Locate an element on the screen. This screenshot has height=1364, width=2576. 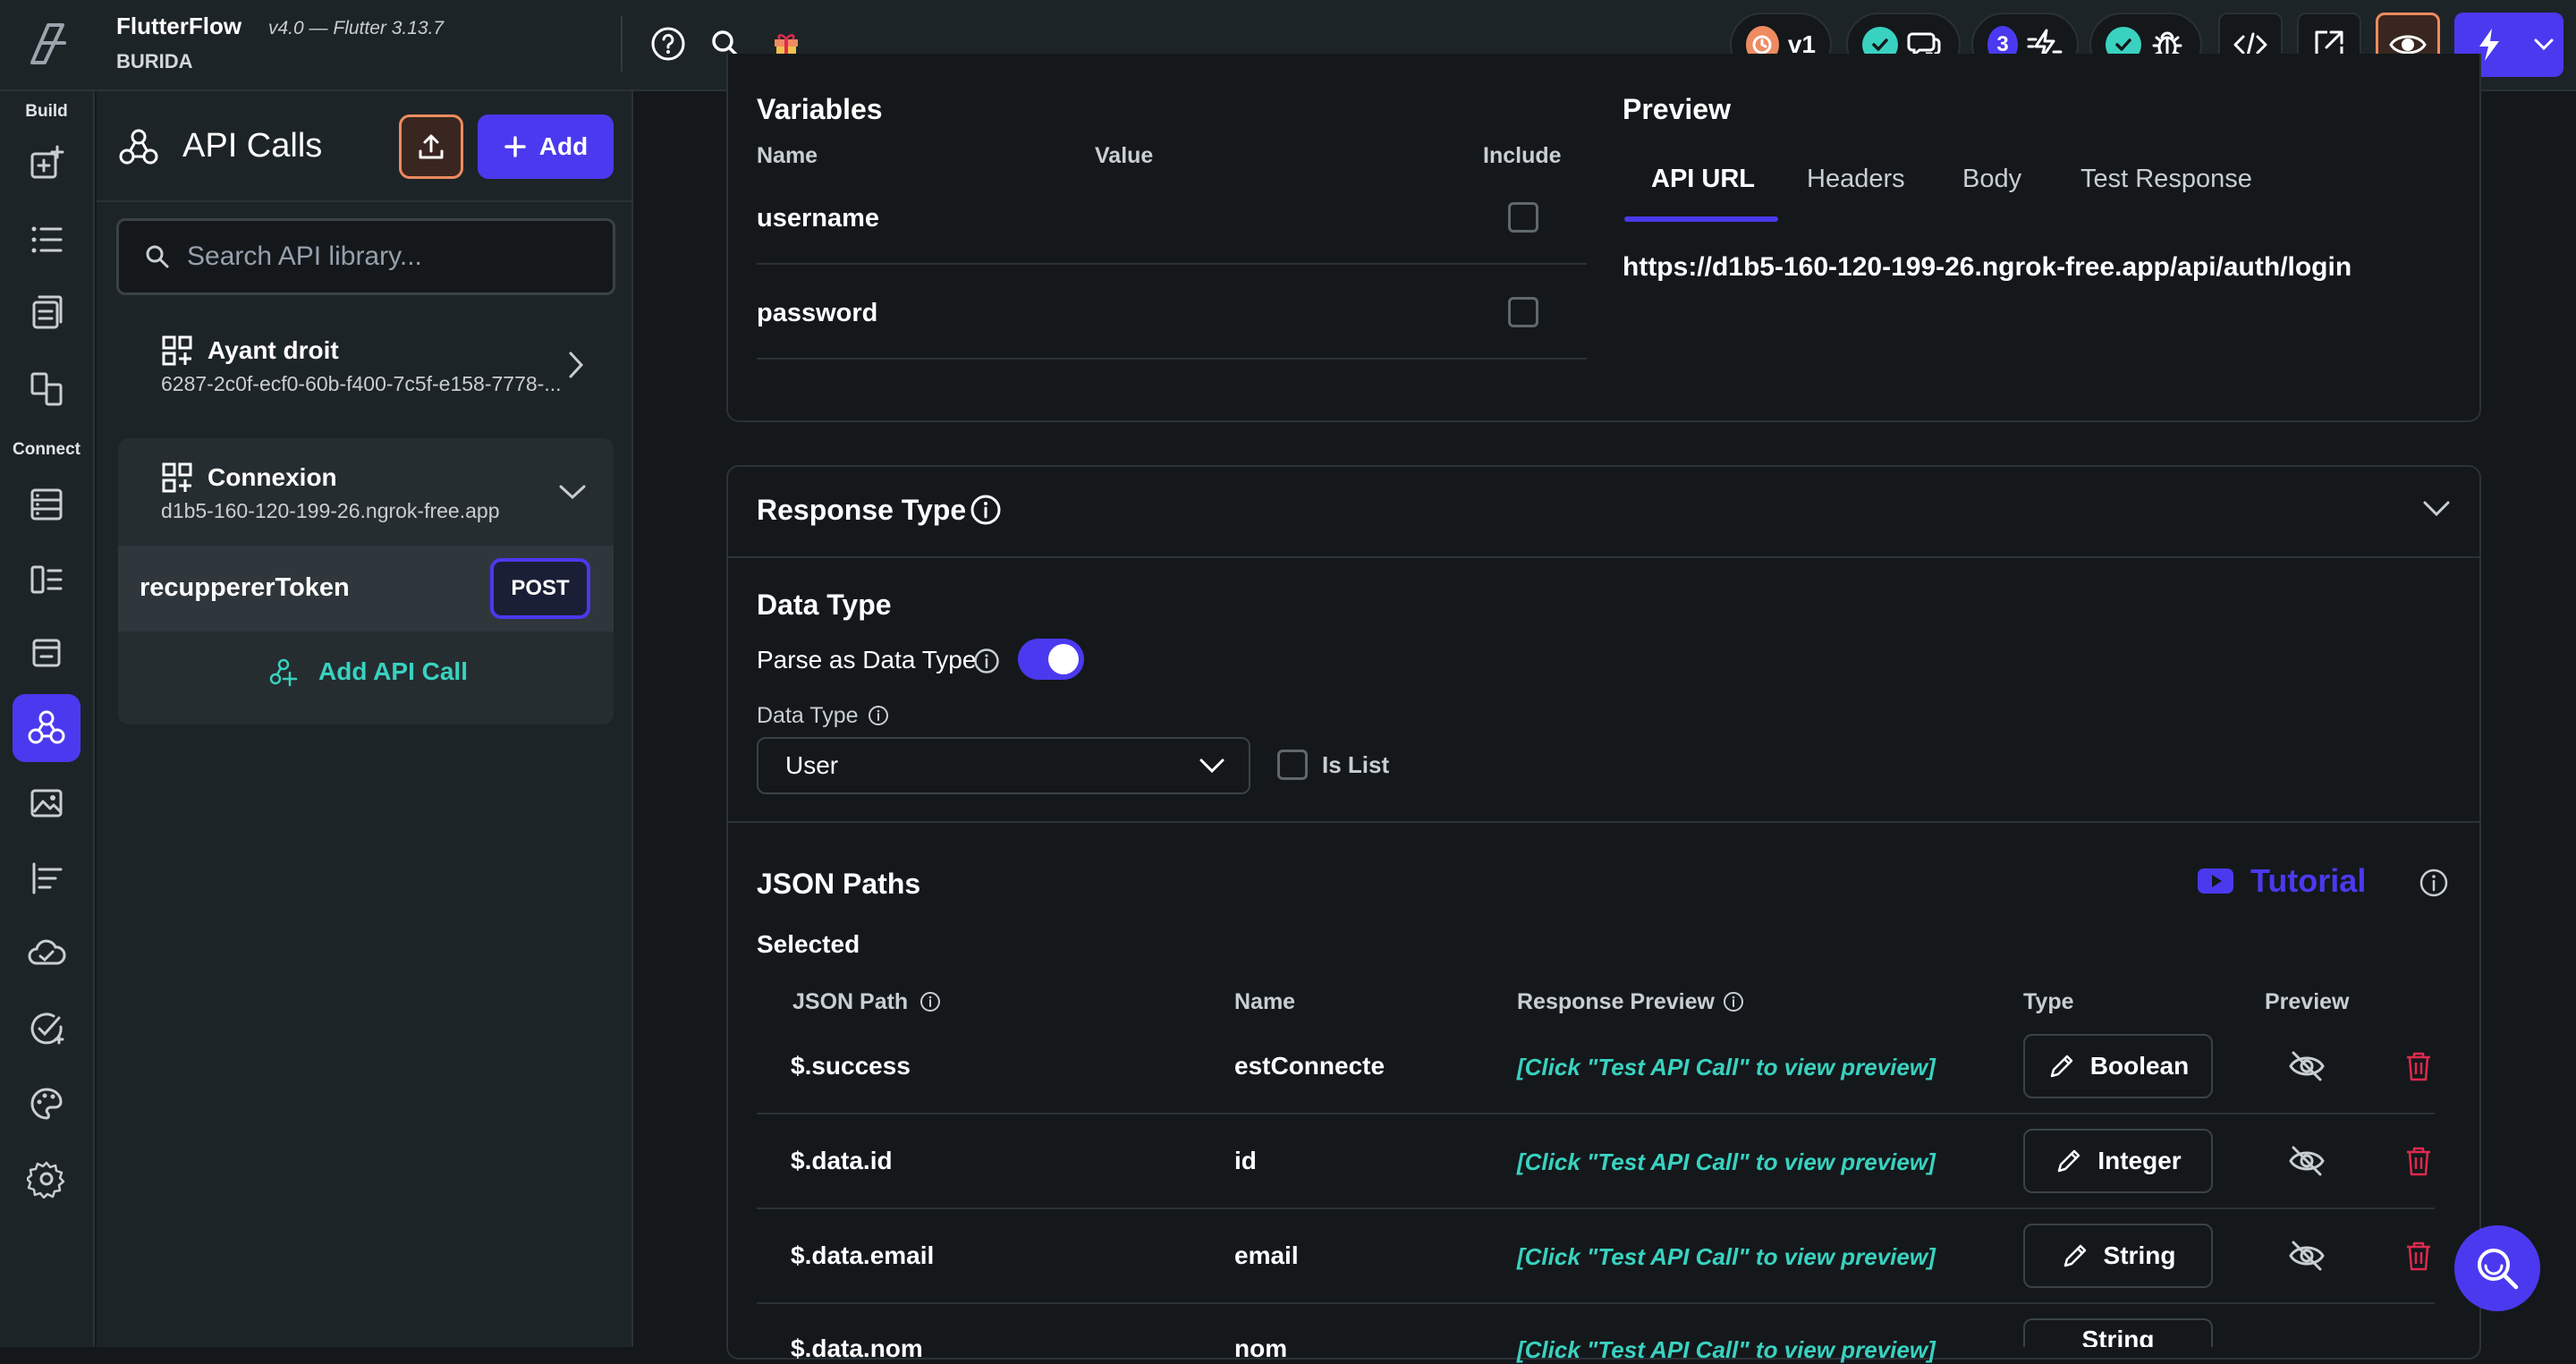
rail-section-build: Build is located at coordinates (46, 111).